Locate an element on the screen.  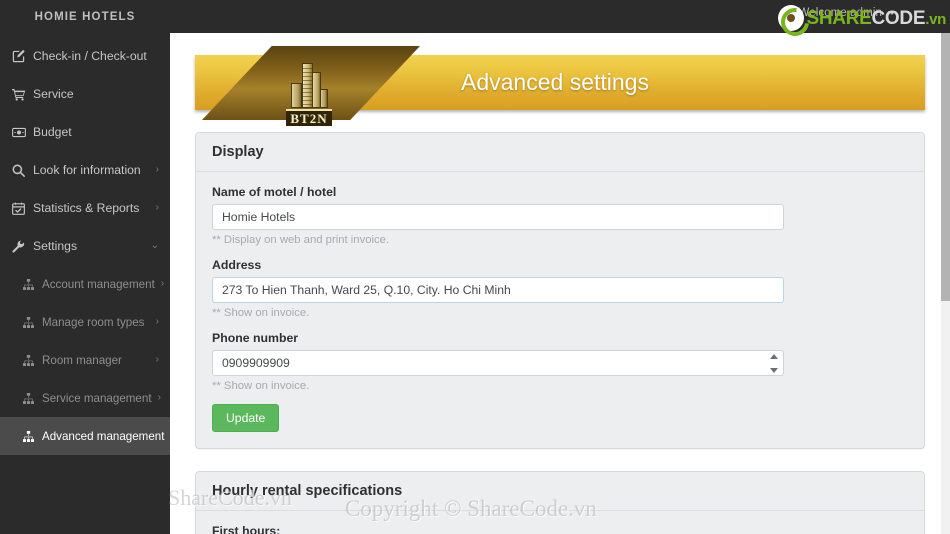
wrench-icon is located at coordinates (20, 246).